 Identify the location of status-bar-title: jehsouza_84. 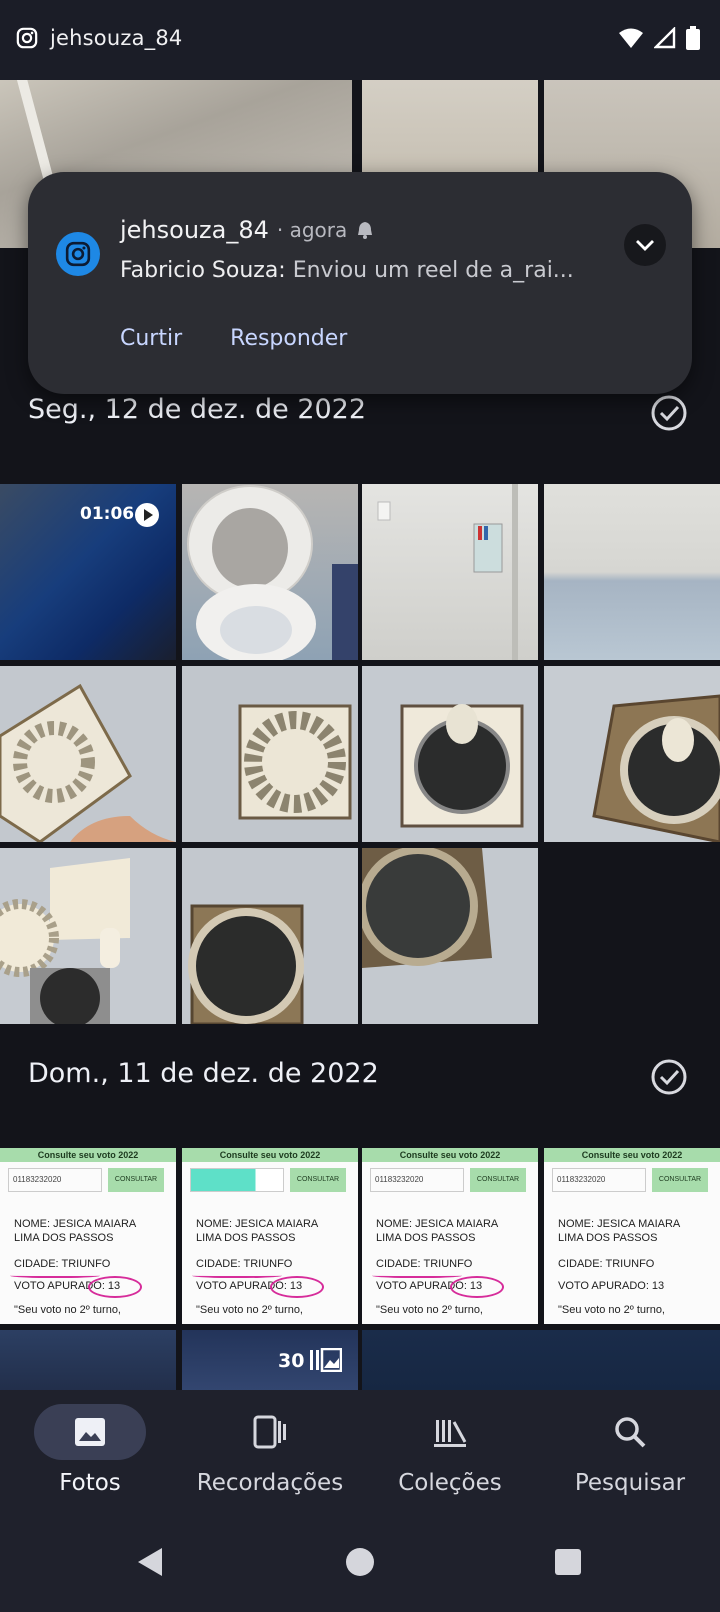
(116, 38).